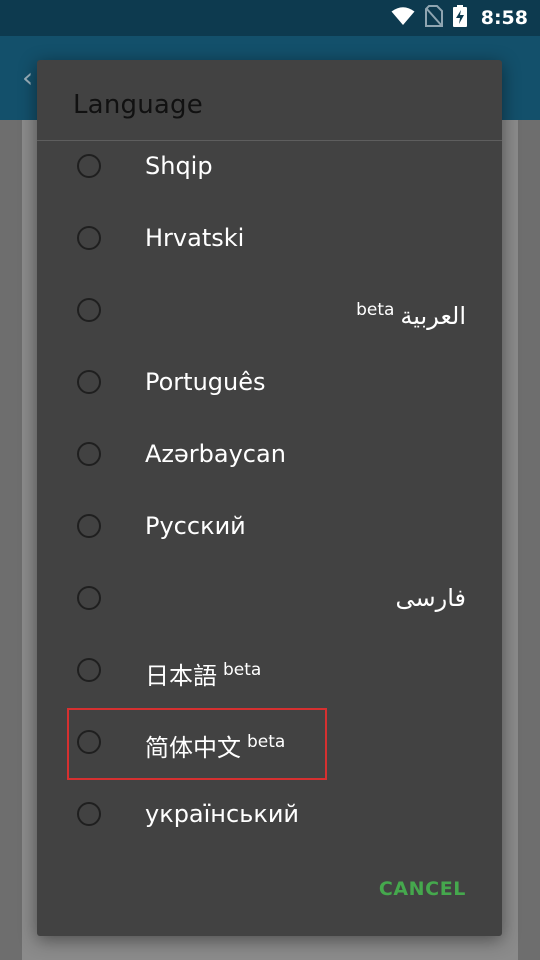 Image resolution: width=540 pixels, height=960 pixels. I want to click on language-option-label: український, so click(222, 814).